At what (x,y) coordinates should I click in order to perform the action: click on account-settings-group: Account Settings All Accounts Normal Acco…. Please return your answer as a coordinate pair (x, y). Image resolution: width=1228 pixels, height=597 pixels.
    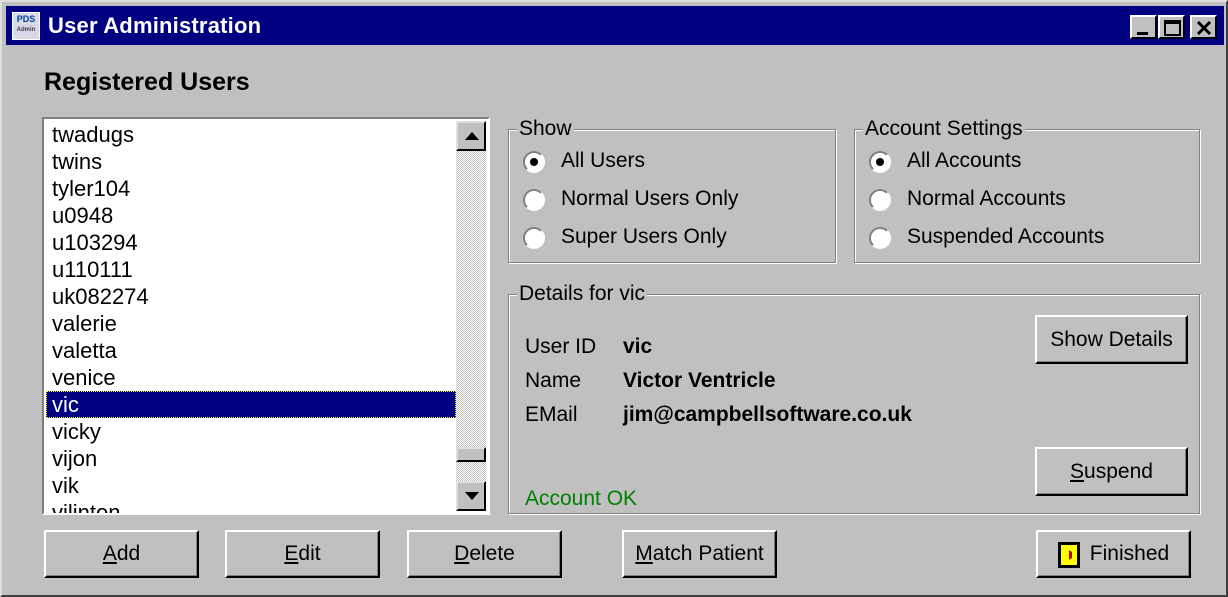
    Looking at the image, I should click on (1027, 190).